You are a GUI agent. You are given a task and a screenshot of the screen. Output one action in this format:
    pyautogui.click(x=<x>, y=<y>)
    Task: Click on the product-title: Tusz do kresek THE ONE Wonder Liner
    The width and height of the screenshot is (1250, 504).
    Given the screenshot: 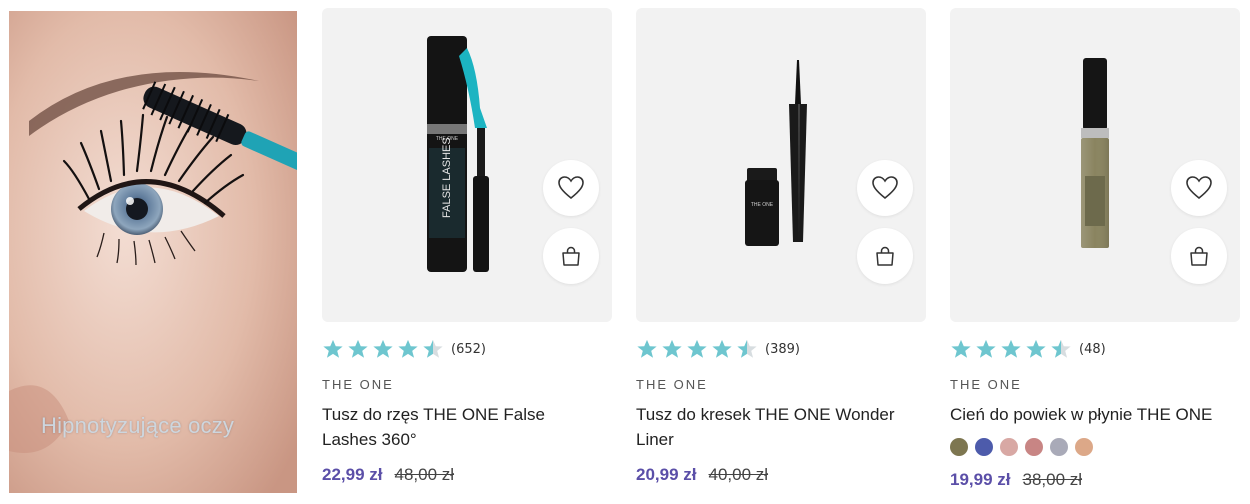 What is the action you would take?
    pyautogui.click(x=776, y=427)
    